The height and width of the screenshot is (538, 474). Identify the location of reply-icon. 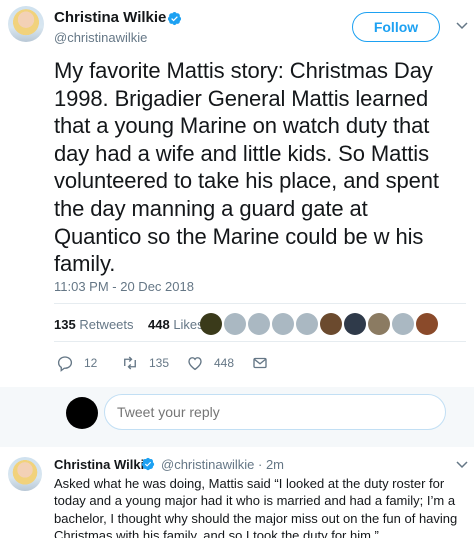
(65, 364).